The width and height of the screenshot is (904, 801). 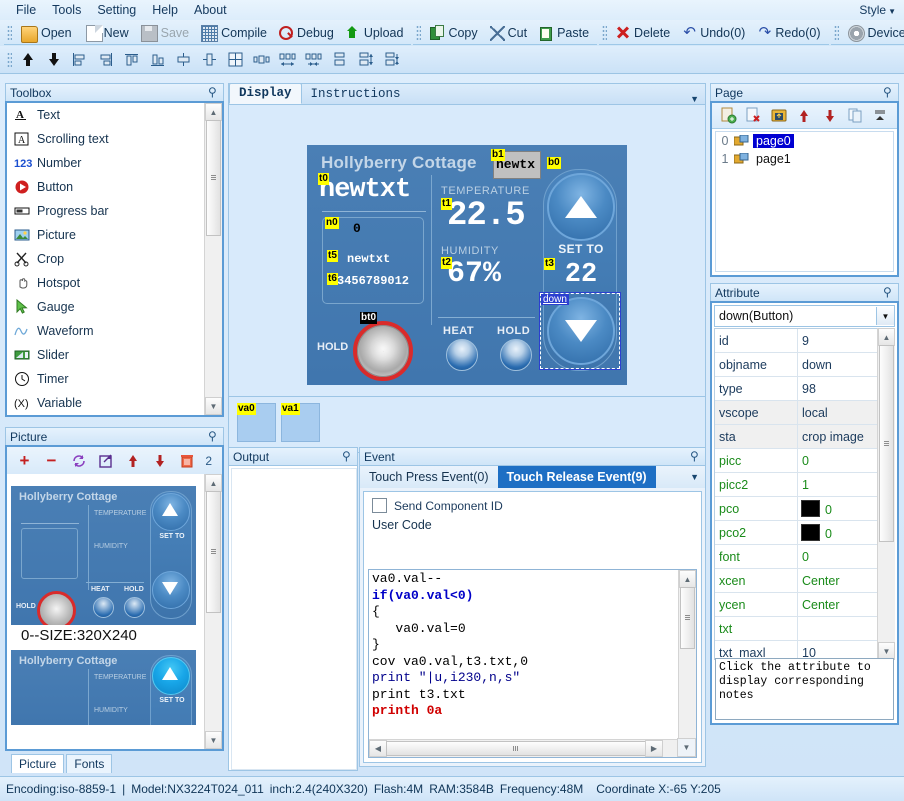 What do you see at coordinates (357, 228) in the screenshot?
I see `component-n0: 0` at bounding box center [357, 228].